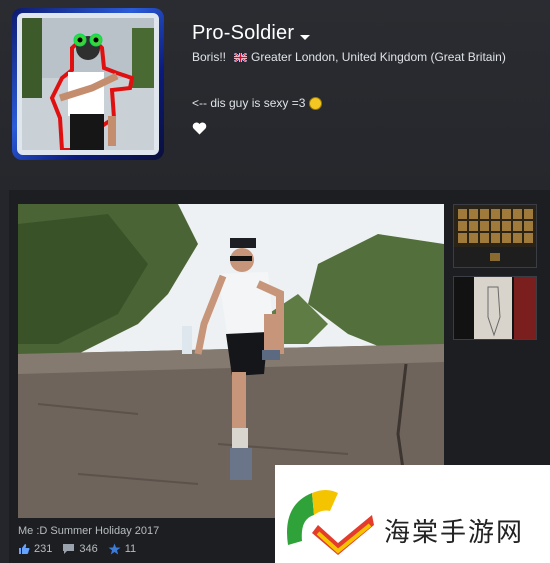  I want to click on screenshot-stats: 231 346 11, so click(82, 549).